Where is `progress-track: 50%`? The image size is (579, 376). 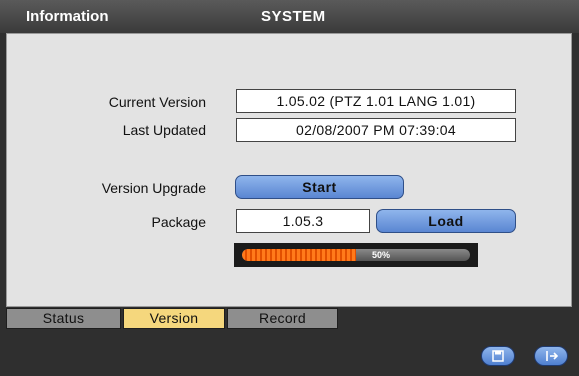
progress-track: 50% is located at coordinates (356, 255).